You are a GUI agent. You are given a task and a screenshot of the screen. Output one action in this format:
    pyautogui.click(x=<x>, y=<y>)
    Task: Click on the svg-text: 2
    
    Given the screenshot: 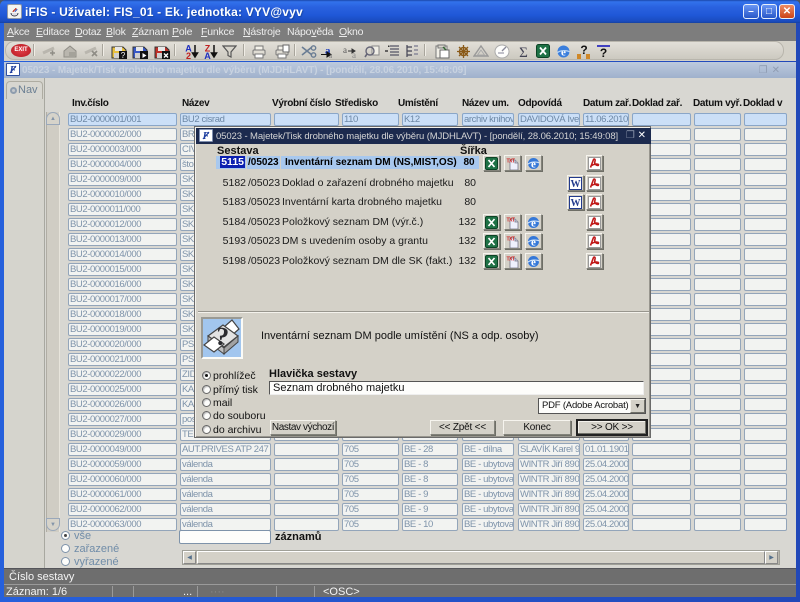 What is the action you would take?
    pyautogui.click(x=188, y=55)
    